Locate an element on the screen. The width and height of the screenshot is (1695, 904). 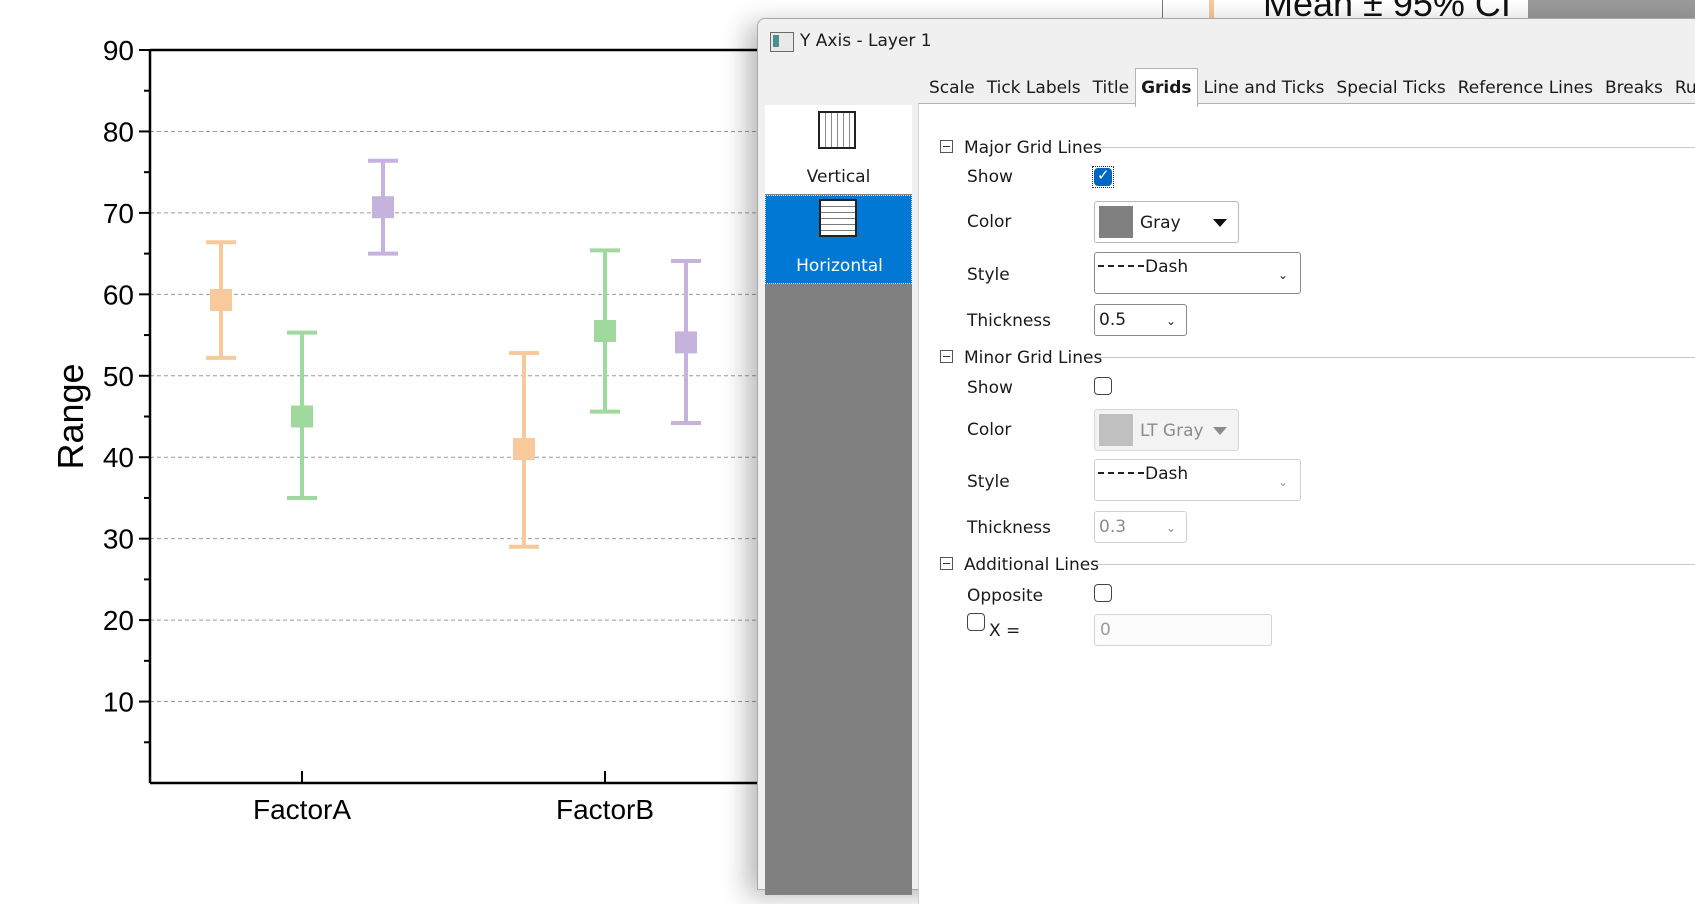
opposite-label: Opposite is located at coordinates (1005, 596).